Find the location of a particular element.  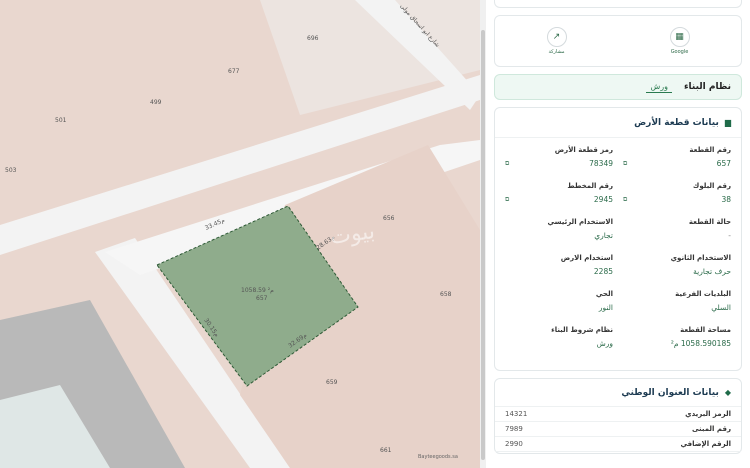

address-row: الرمز البريدي 14321 is located at coordinates (618, 414).